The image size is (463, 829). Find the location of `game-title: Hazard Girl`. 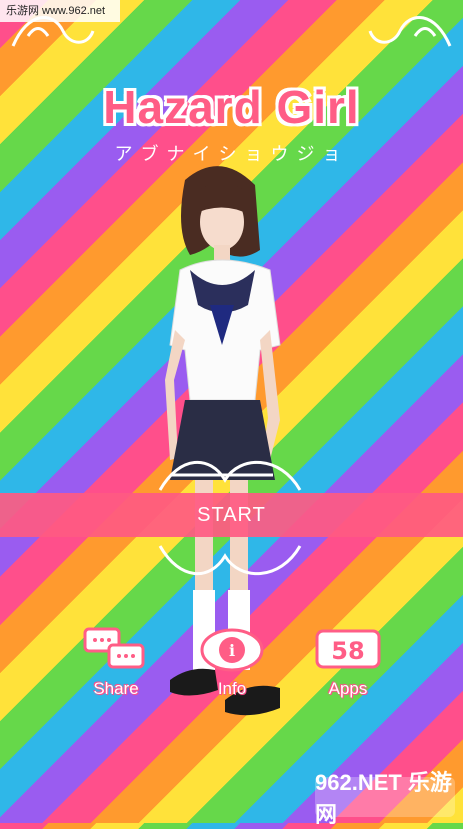

game-title: Hazard Girl is located at coordinates (231, 107).